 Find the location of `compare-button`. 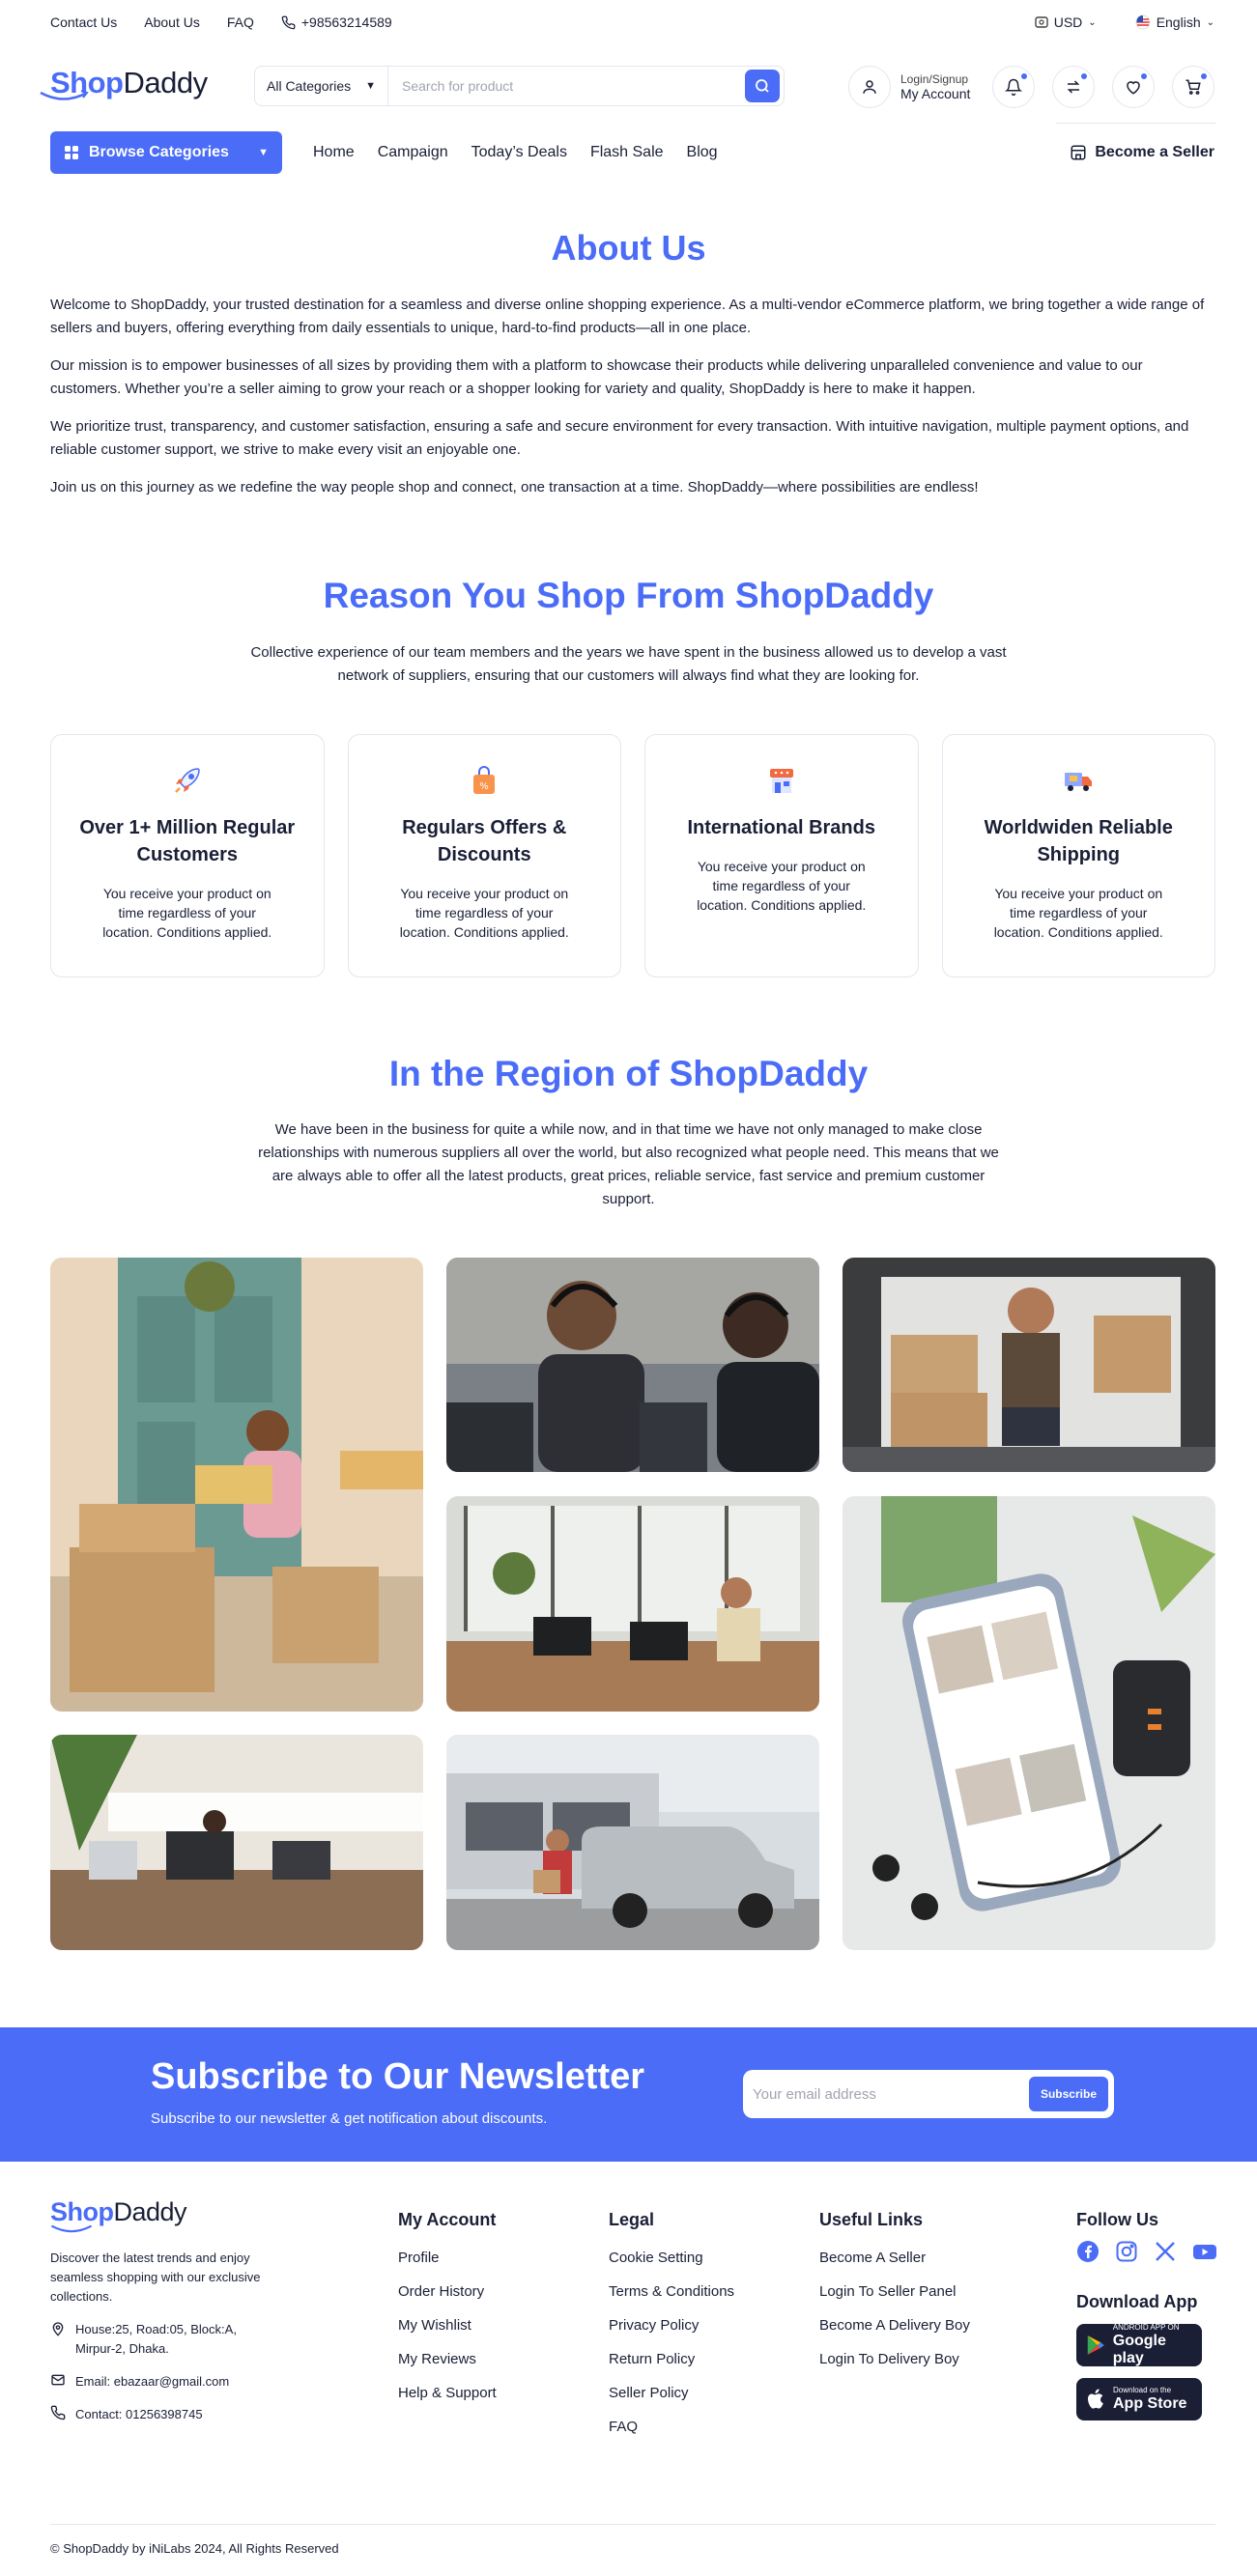

compare-button is located at coordinates (1074, 87).